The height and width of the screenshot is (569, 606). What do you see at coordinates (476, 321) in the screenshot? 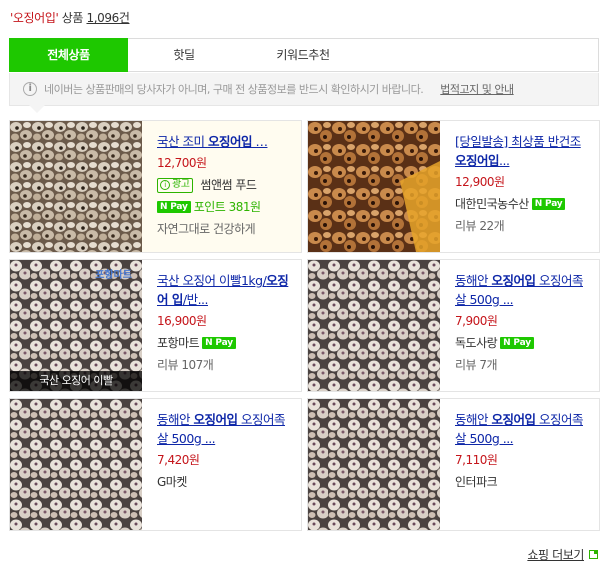
I see `product-price: 7,900원` at bounding box center [476, 321].